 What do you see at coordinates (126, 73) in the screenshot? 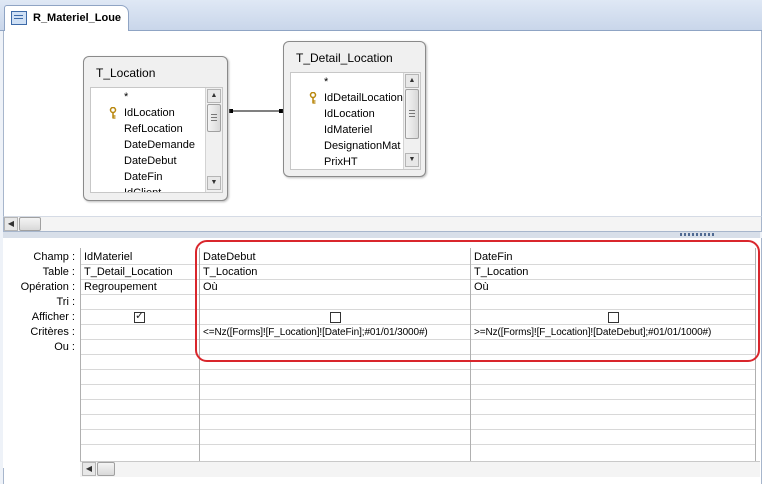
I see `table-title: T_Location` at bounding box center [126, 73].